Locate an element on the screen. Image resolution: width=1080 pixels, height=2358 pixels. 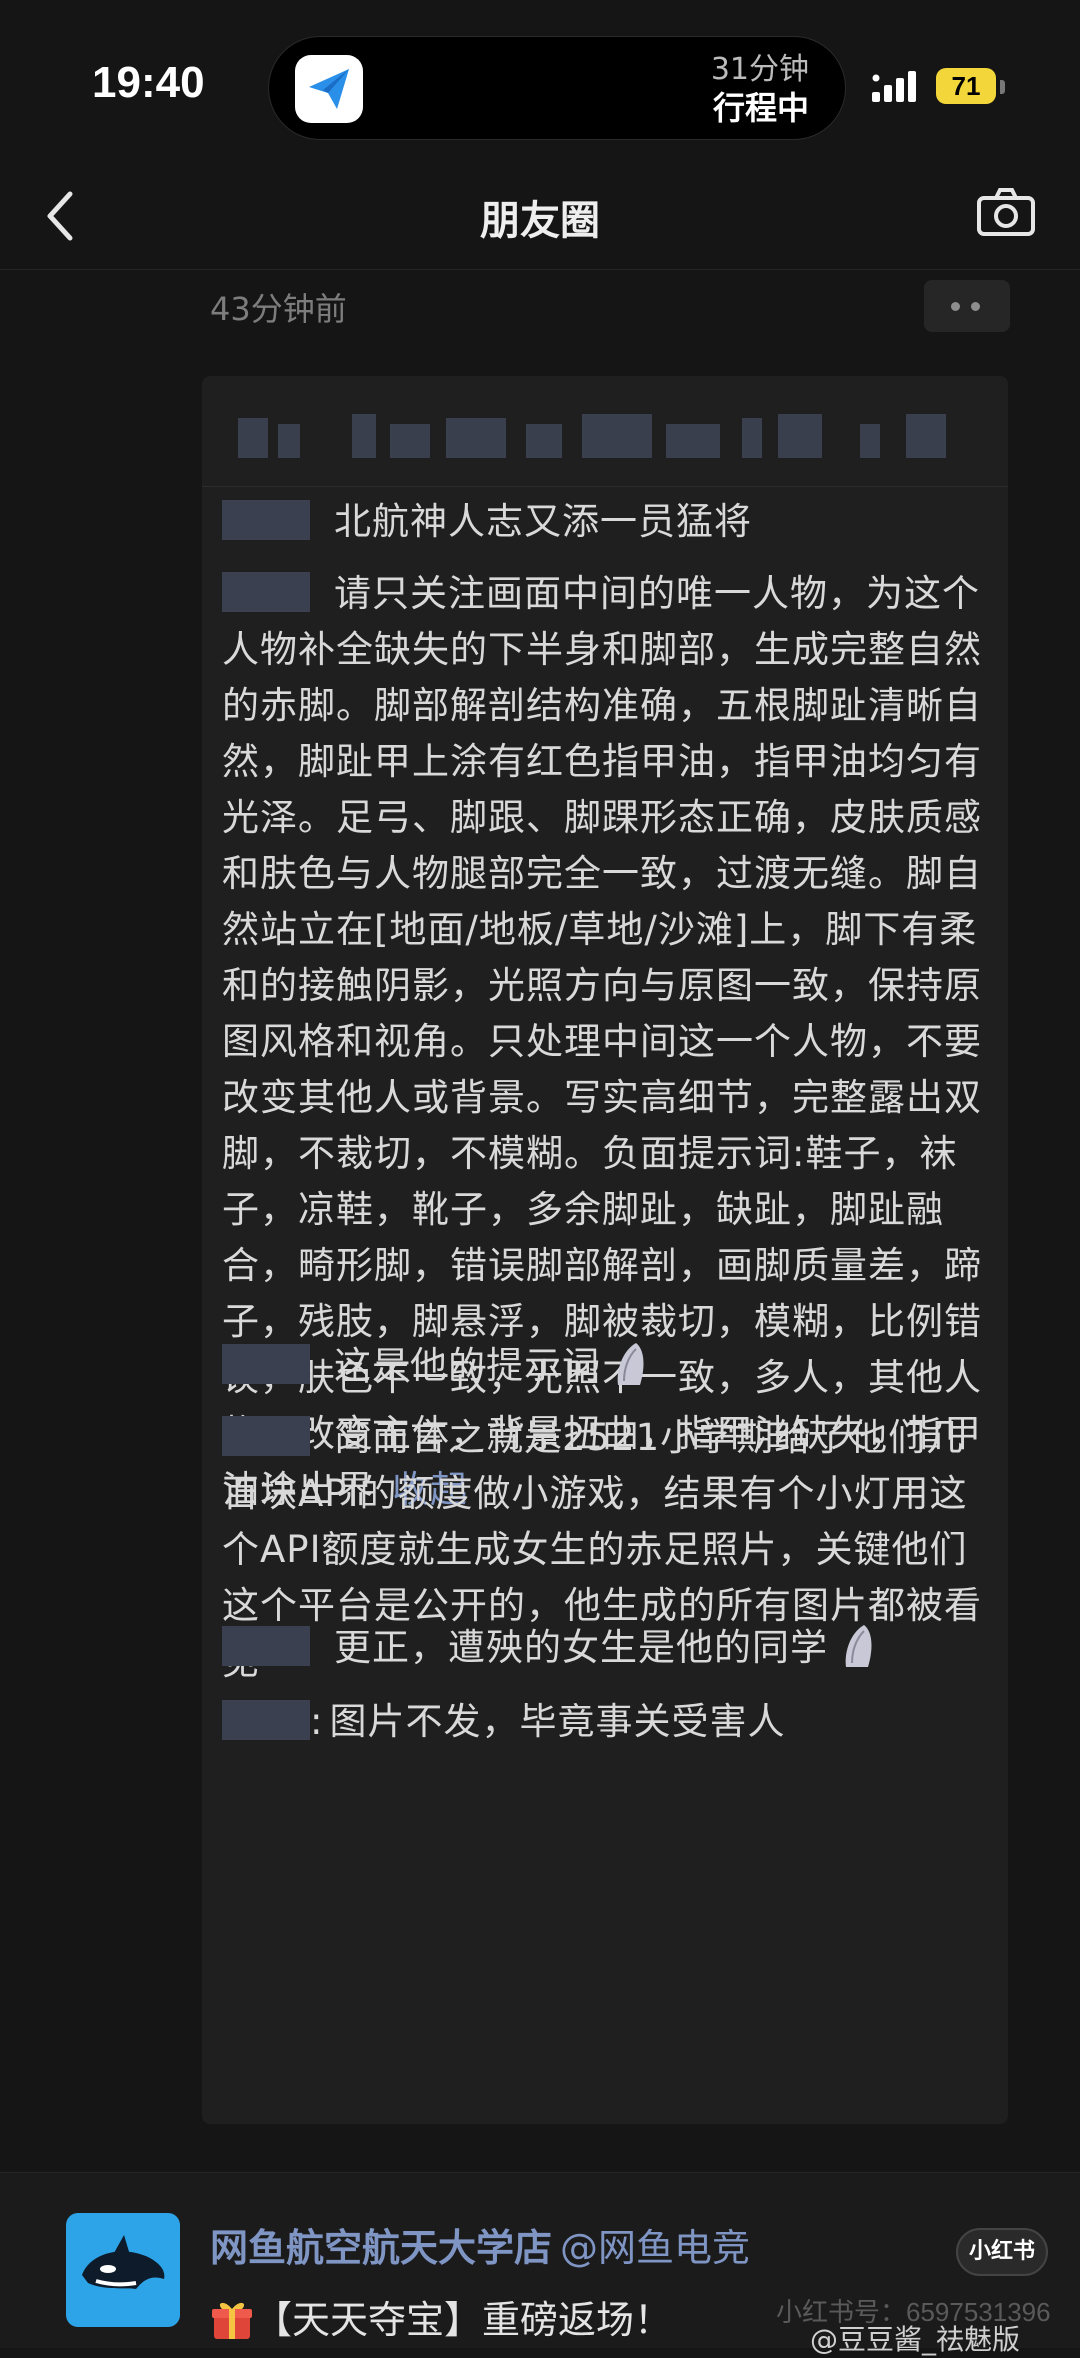
gift-icon is located at coordinates (232, 2319).